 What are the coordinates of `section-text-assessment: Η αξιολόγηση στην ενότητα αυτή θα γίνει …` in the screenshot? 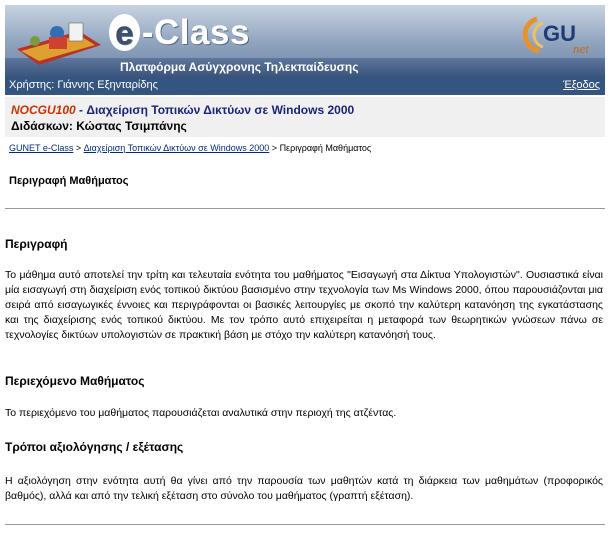 It's located at (304, 488).